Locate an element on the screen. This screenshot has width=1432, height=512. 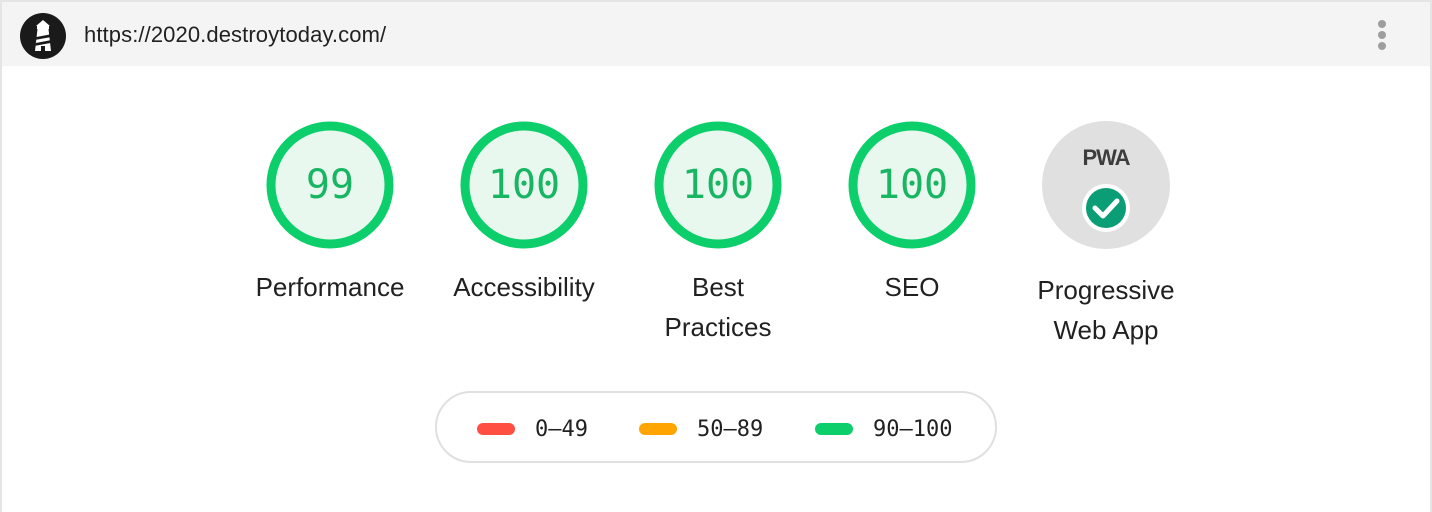
pwa-badge: PWA is located at coordinates (1106, 185).